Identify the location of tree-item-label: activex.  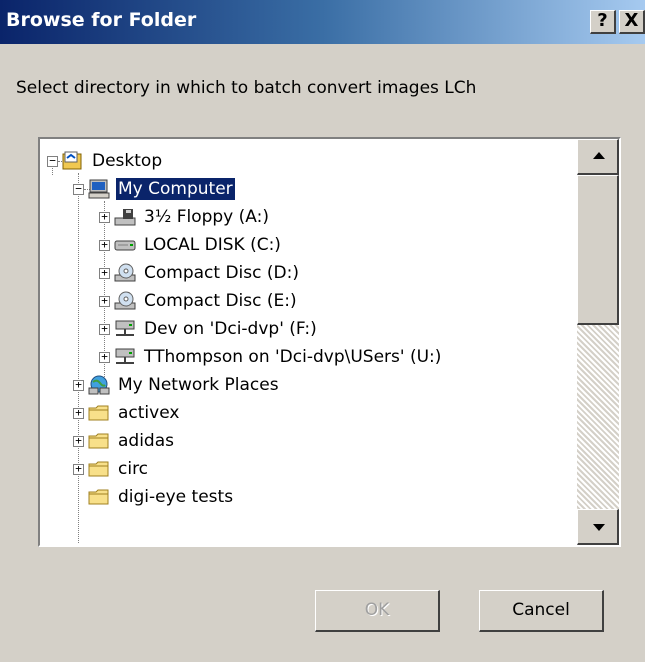
(149, 413).